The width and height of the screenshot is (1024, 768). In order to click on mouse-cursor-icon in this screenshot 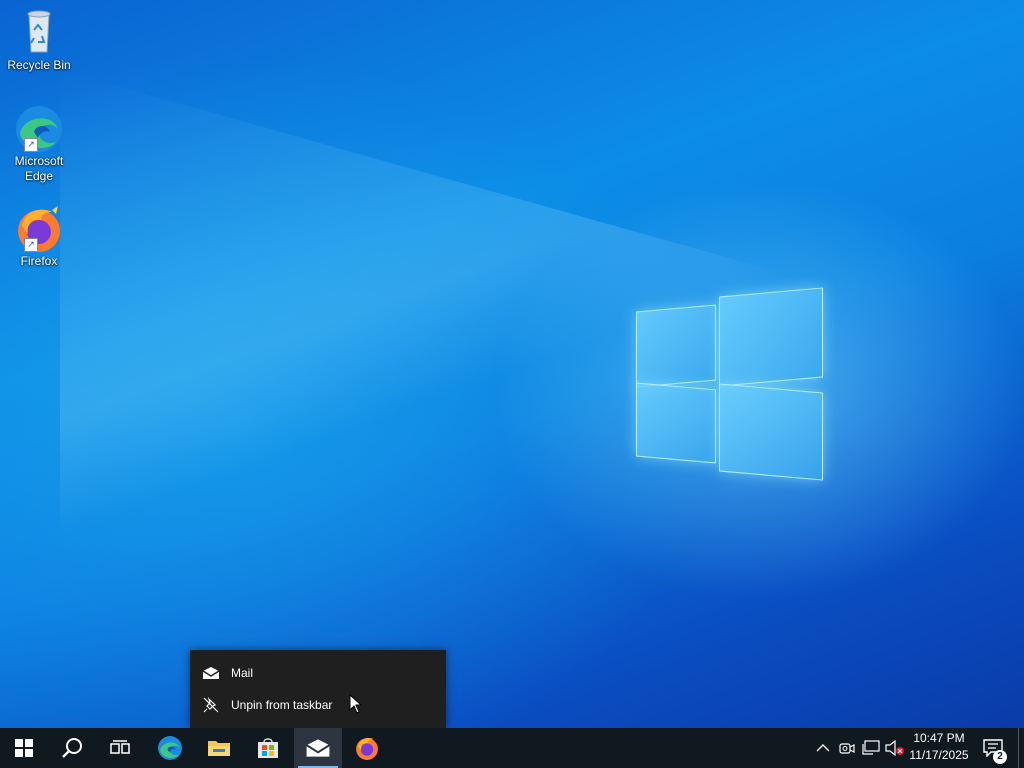, I will do `click(356, 706)`.